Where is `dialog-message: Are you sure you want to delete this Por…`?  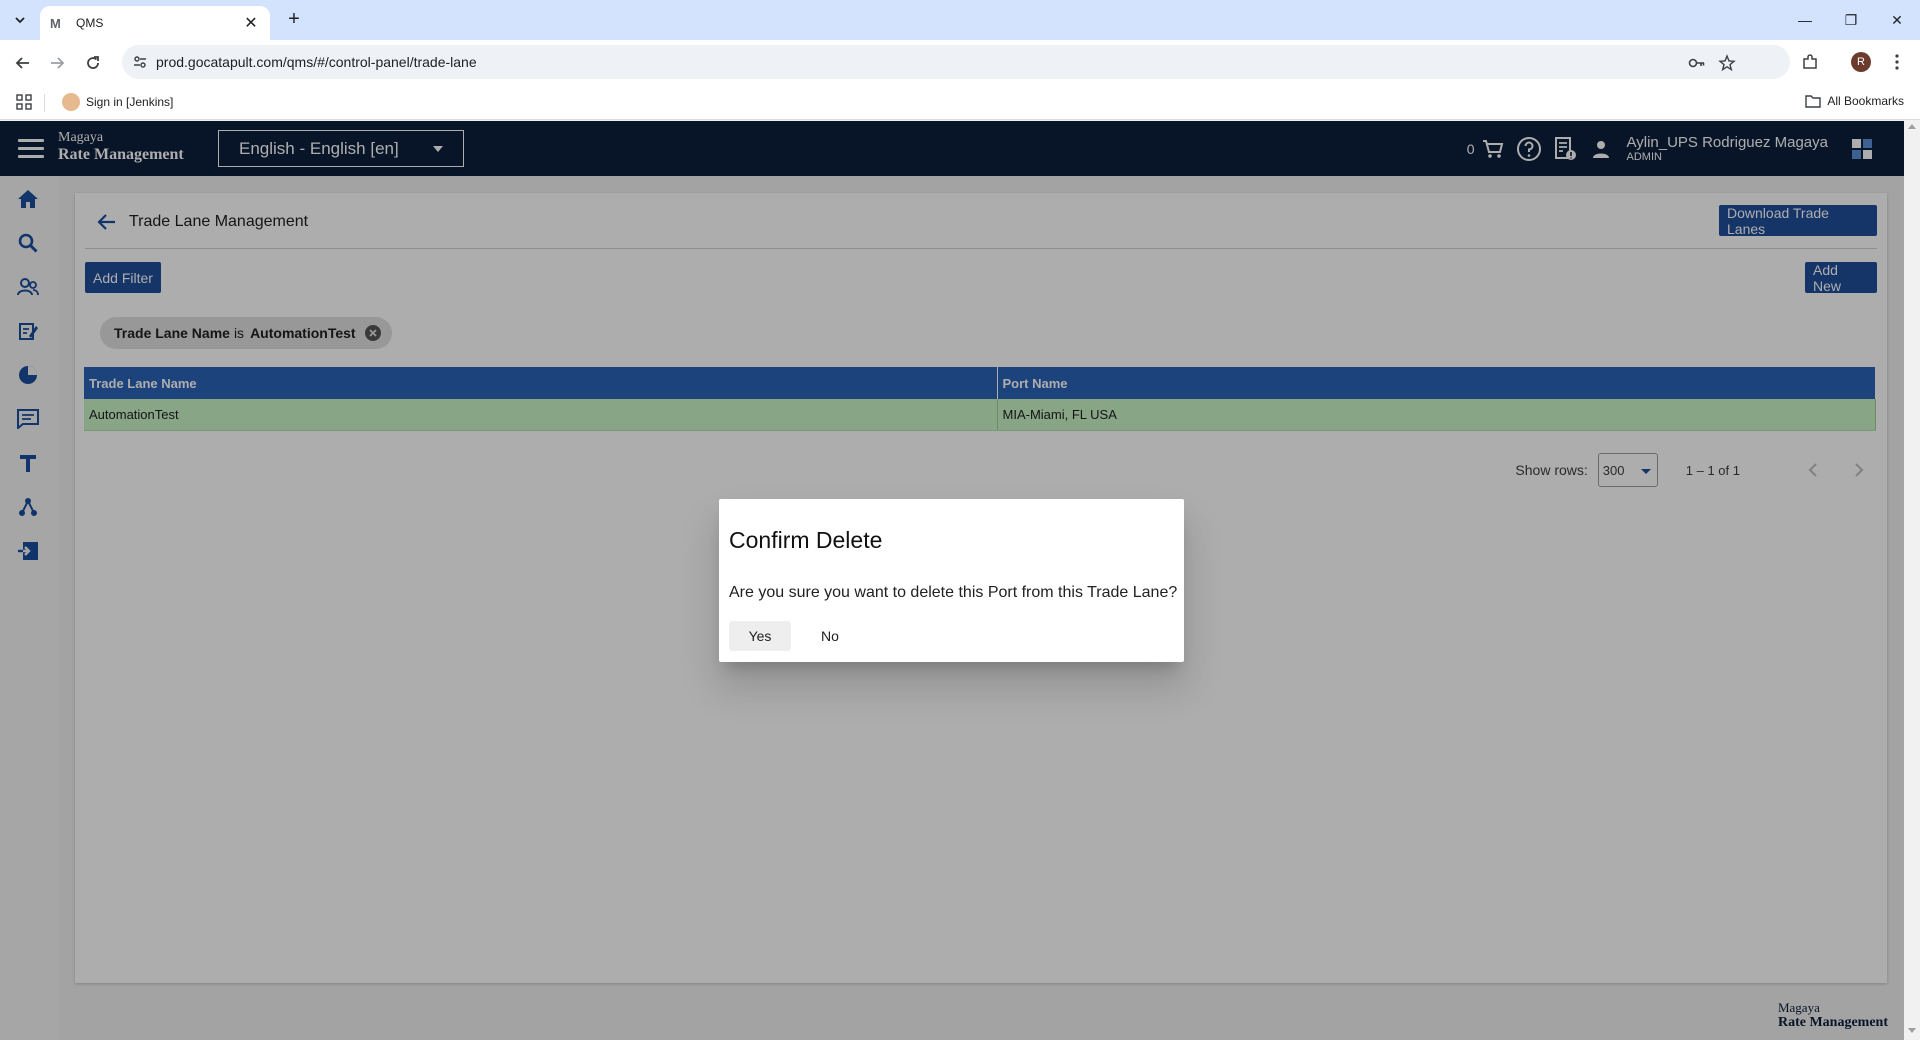 dialog-message: Are you sure you want to delete this Por… is located at coordinates (953, 592).